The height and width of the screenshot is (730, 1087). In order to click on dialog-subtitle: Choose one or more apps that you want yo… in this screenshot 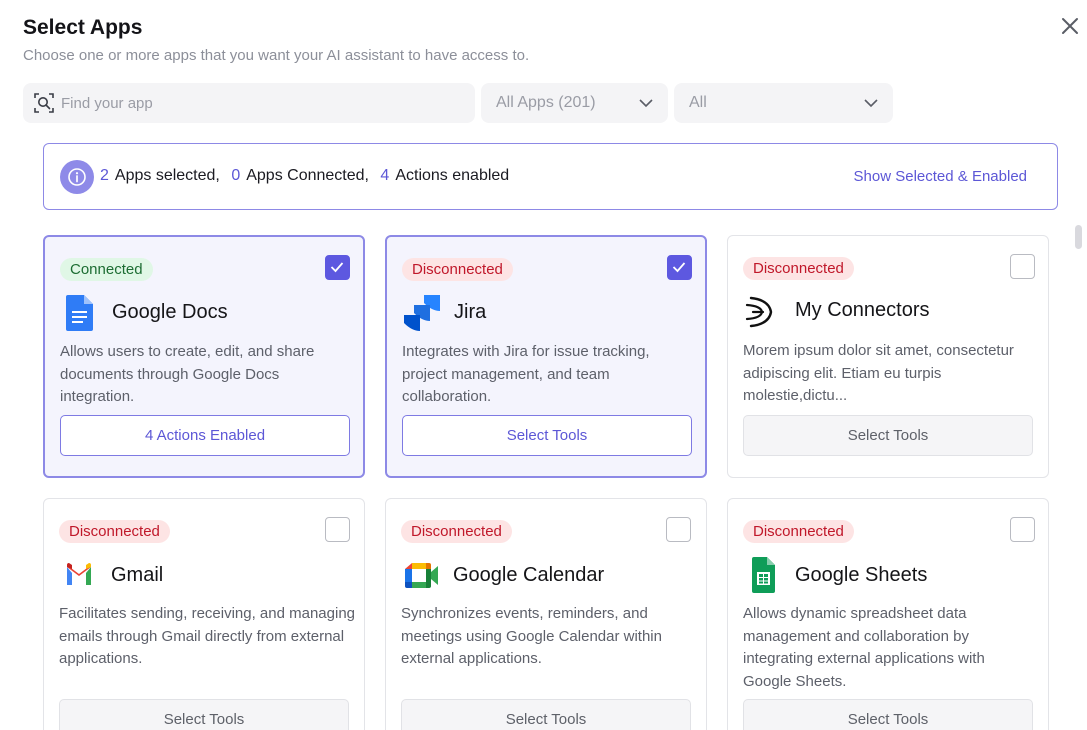, I will do `click(276, 55)`.